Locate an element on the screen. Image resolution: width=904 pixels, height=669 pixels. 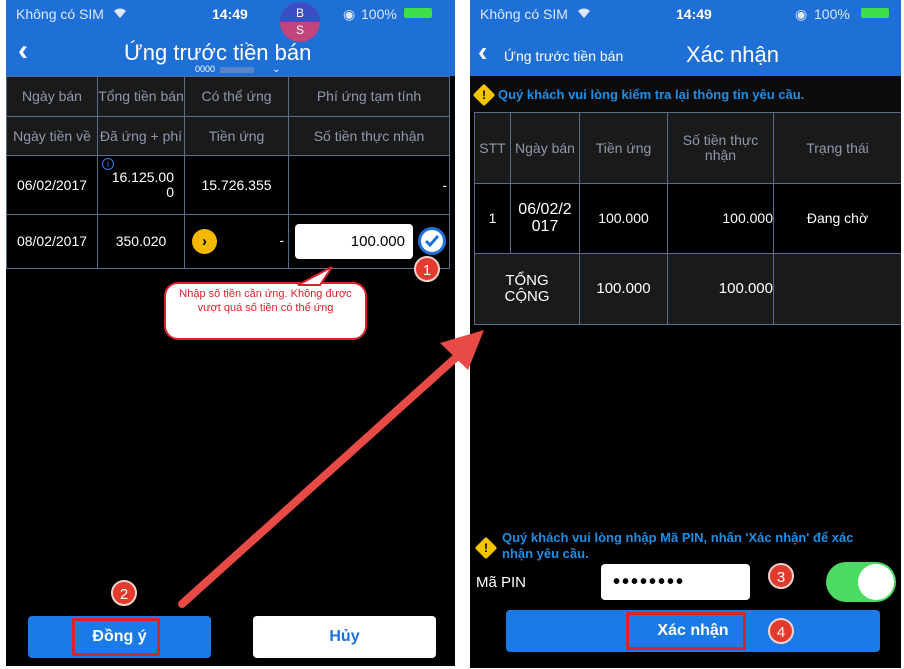
arrow-line is located at coordinates (322, 478).